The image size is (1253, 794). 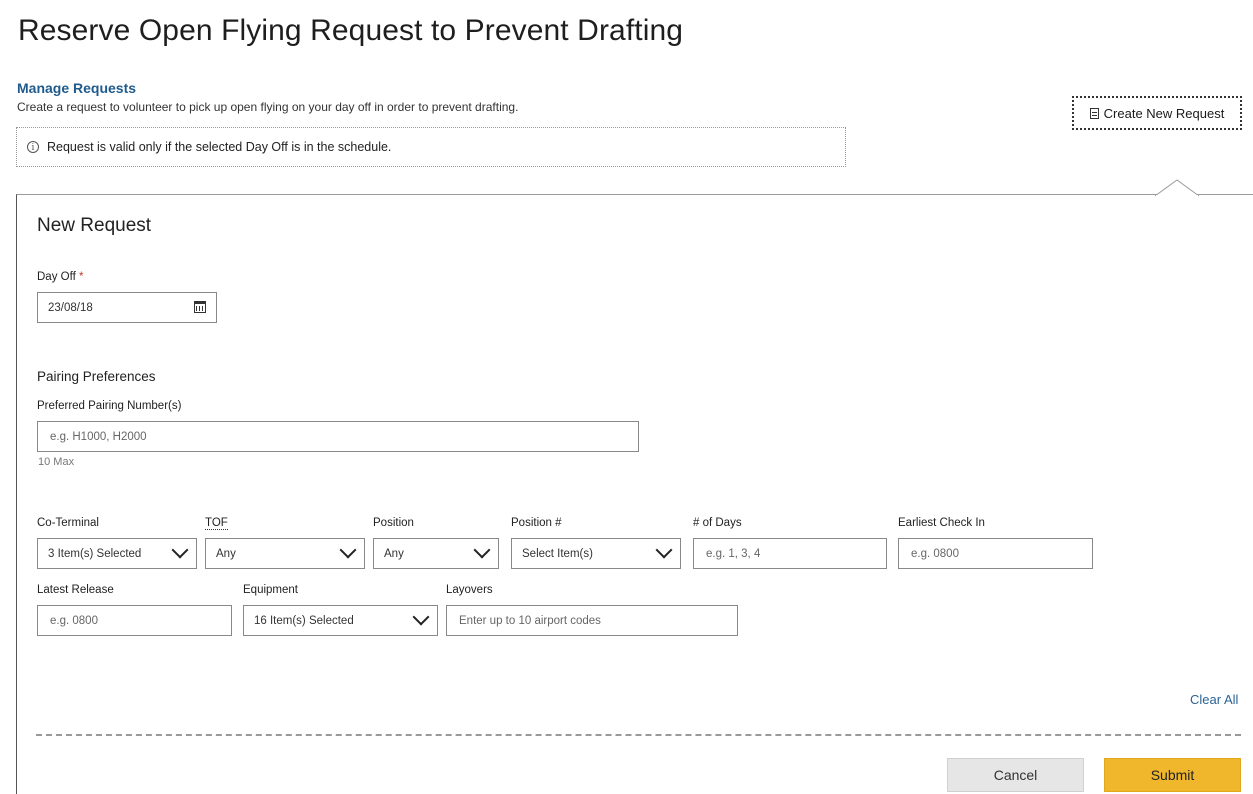 I want to click on tof-value: Any, so click(x=226, y=553).